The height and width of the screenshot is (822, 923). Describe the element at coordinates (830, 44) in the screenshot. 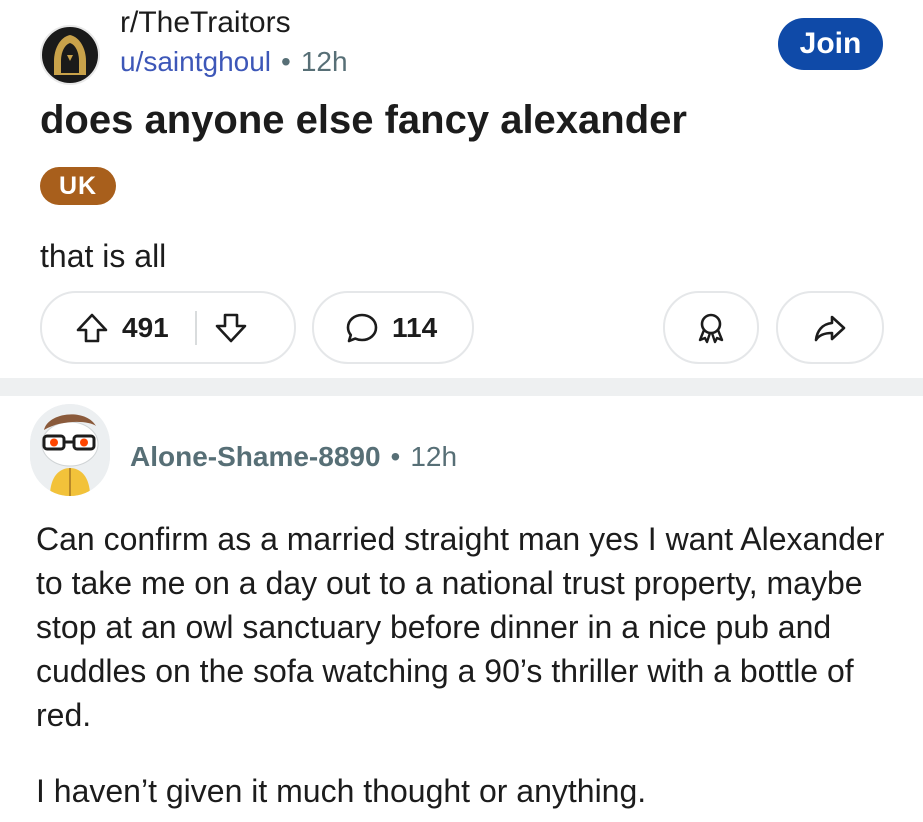

I see `join-button: Join` at that location.